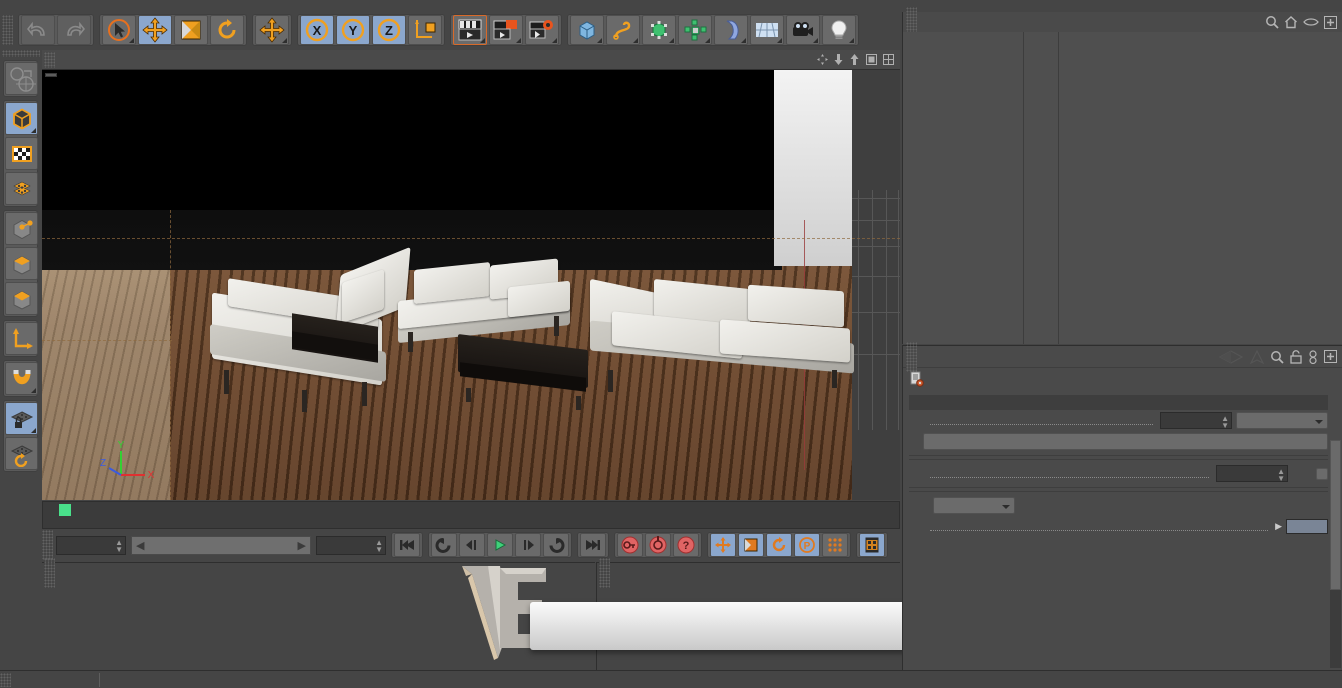 The width and height of the screenshot is (1342, 688). I want to click on undo-redo-group, so click(56, 29).